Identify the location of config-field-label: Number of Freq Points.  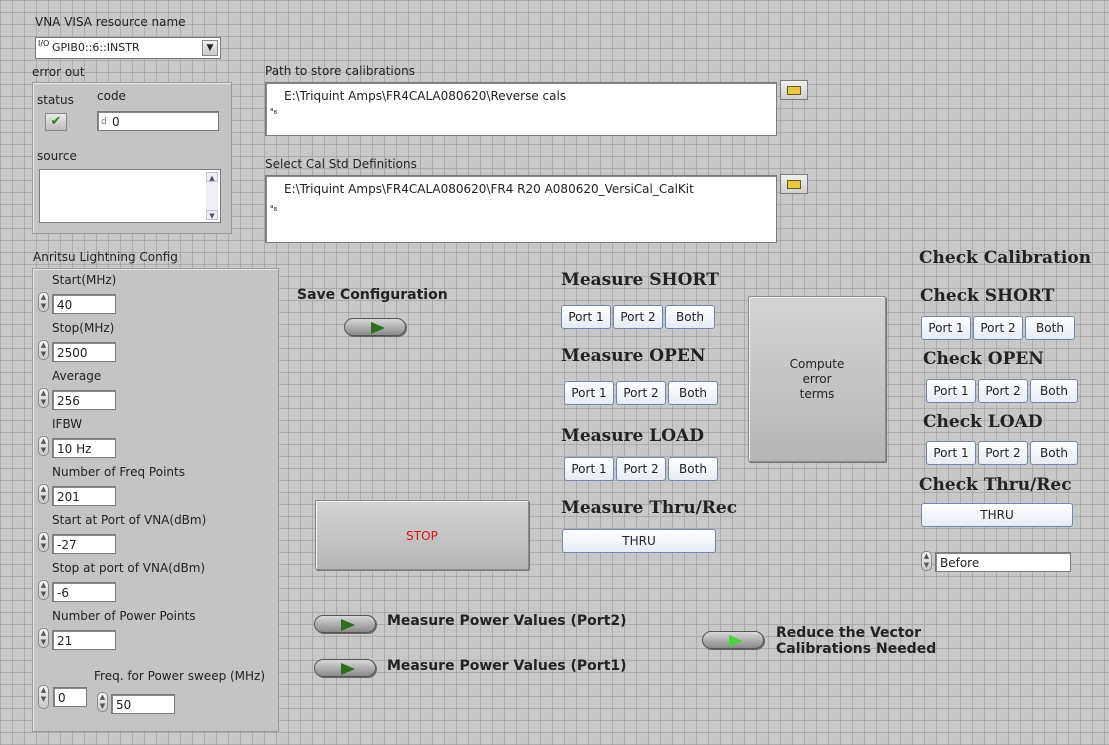
(118, 472).